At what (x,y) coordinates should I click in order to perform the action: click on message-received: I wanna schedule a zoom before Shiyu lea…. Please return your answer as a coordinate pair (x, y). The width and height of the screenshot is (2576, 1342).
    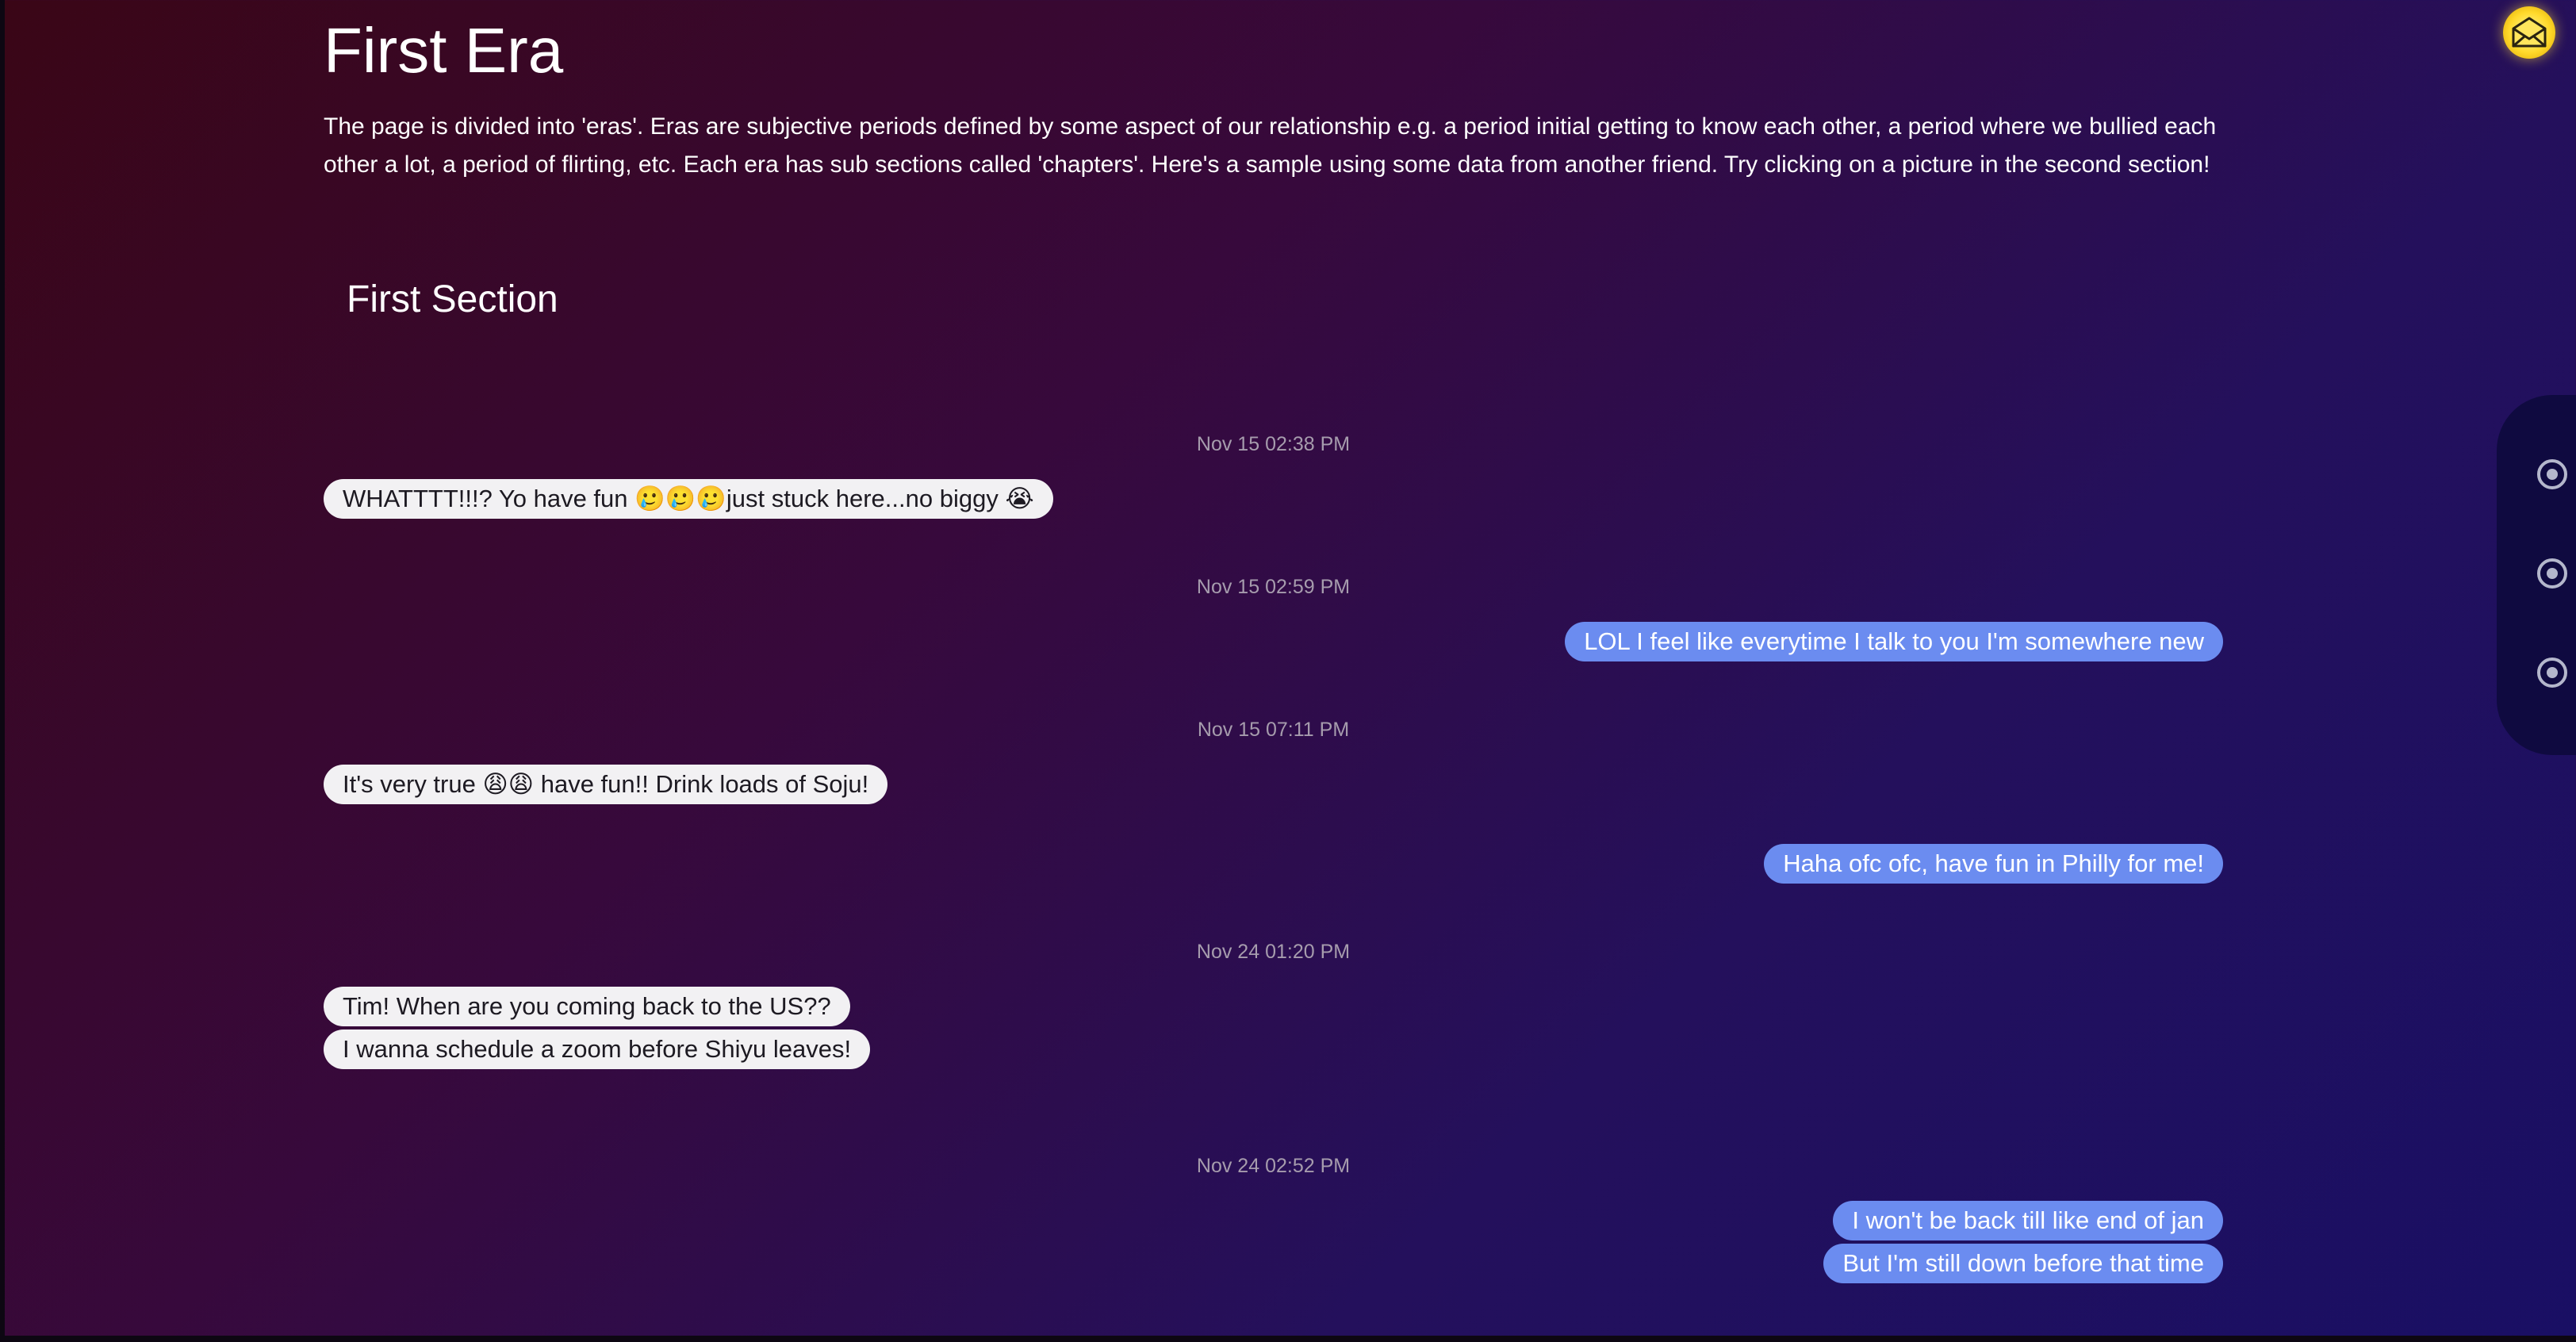
    Looking at the image, I should click on (598, 1049).